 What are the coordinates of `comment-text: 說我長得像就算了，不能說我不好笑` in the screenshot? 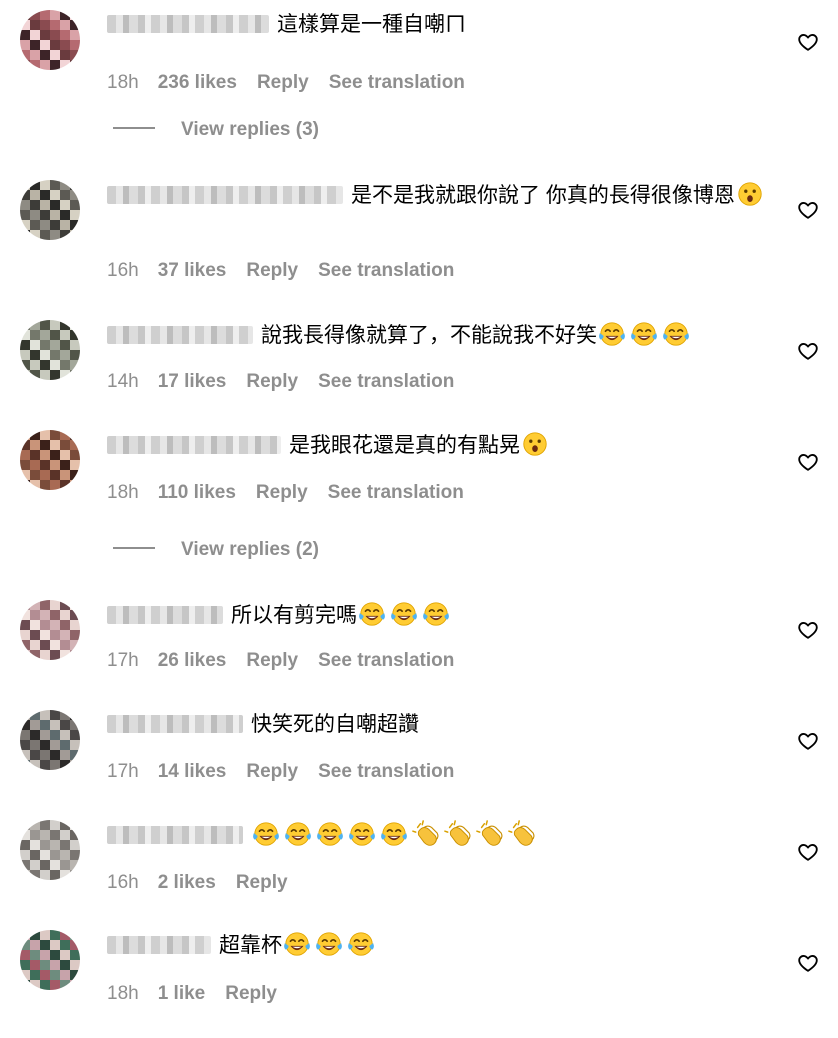 It's located at (429, 335).